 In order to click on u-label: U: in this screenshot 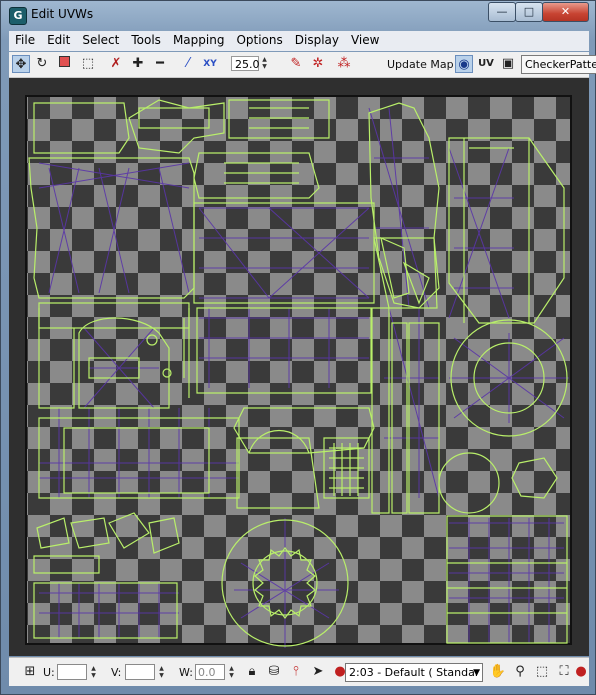, I will do `click(49, 672)`.